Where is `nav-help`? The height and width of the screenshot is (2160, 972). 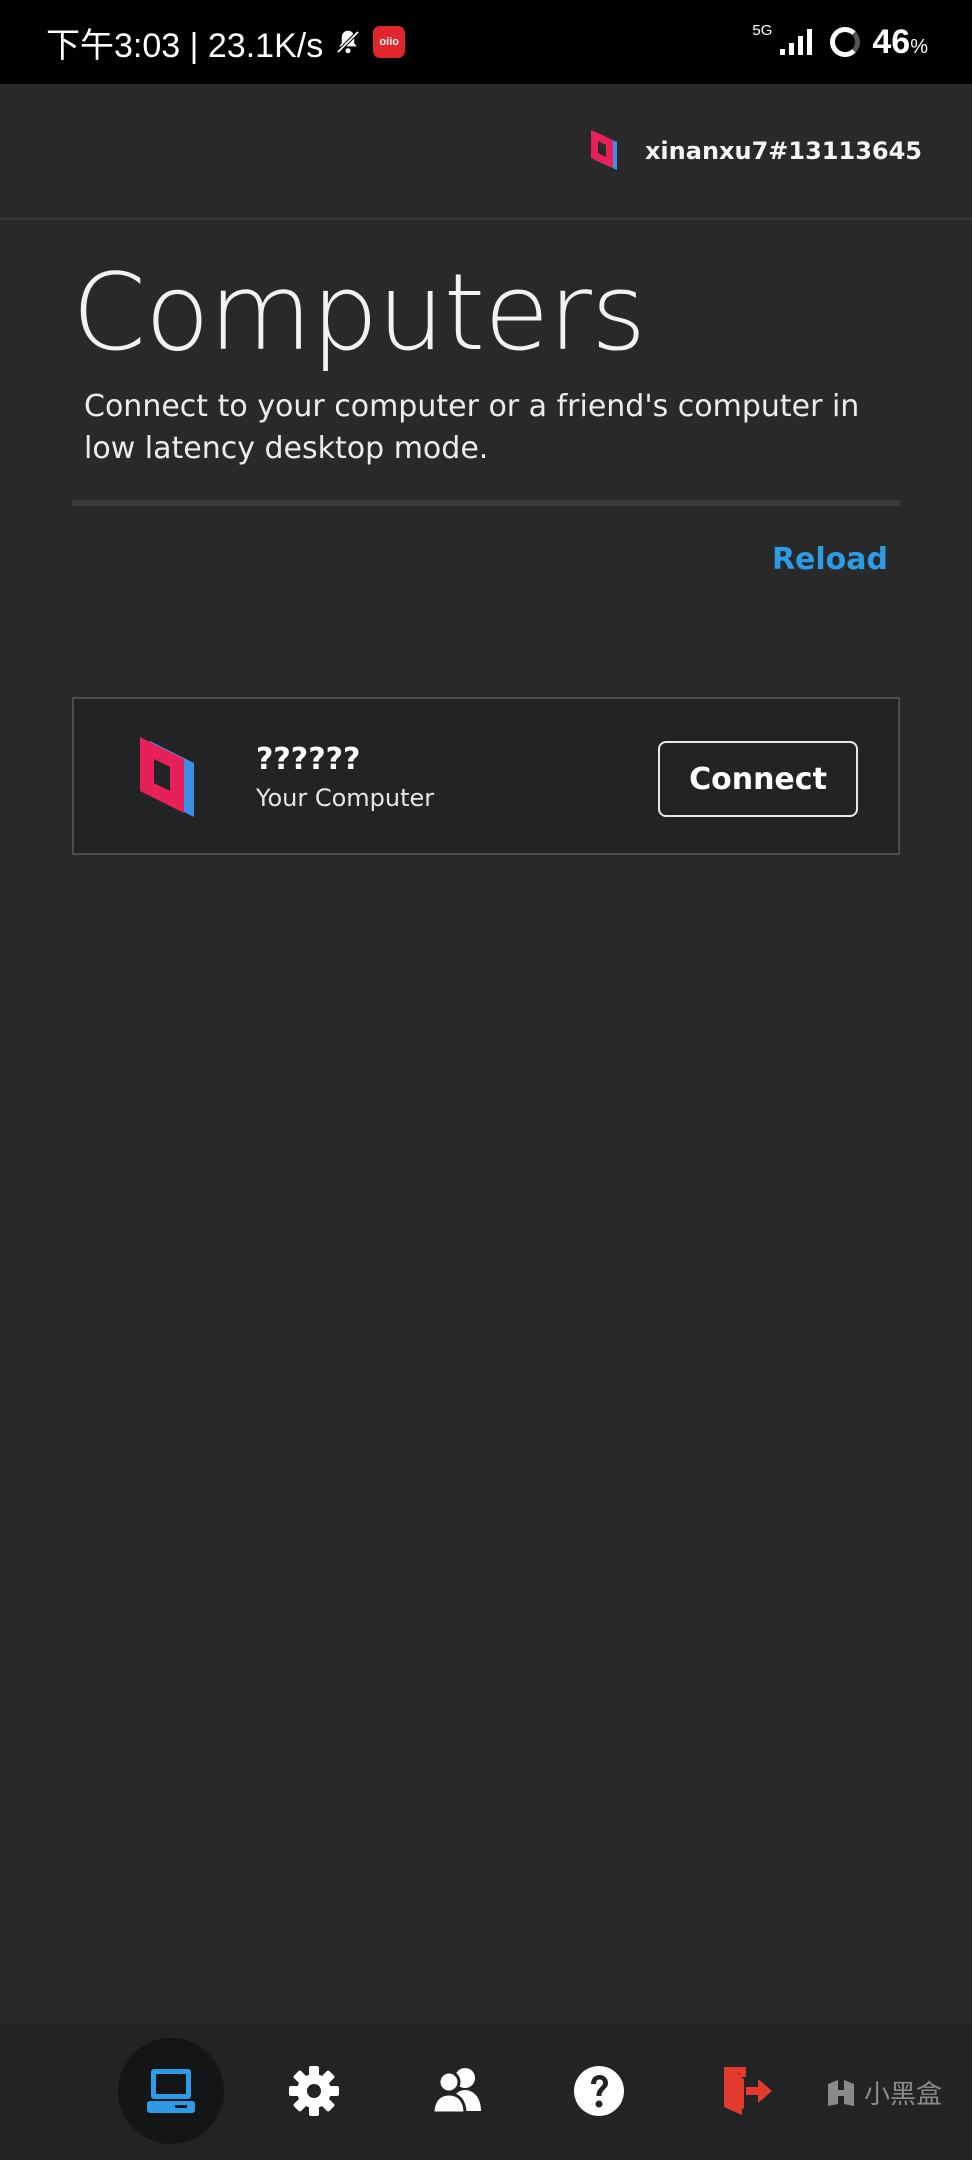
nav-help is located at coordinates (599, 2091).